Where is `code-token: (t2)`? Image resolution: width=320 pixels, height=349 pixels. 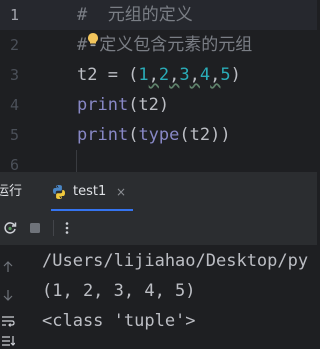
code-token: (t2) is located at coordinates (149, 105).